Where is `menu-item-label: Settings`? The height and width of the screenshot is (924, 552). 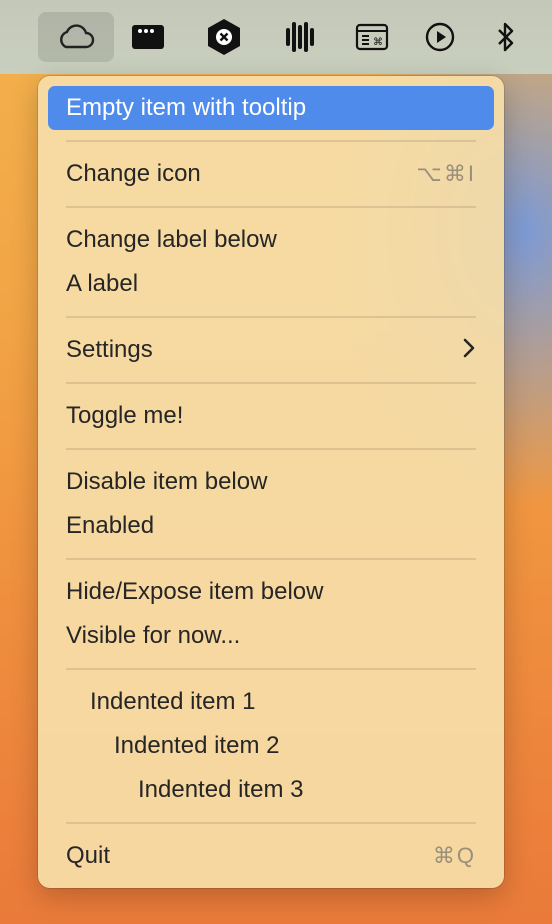
menu-item-label: Settings is located at coordinates (109, 349).